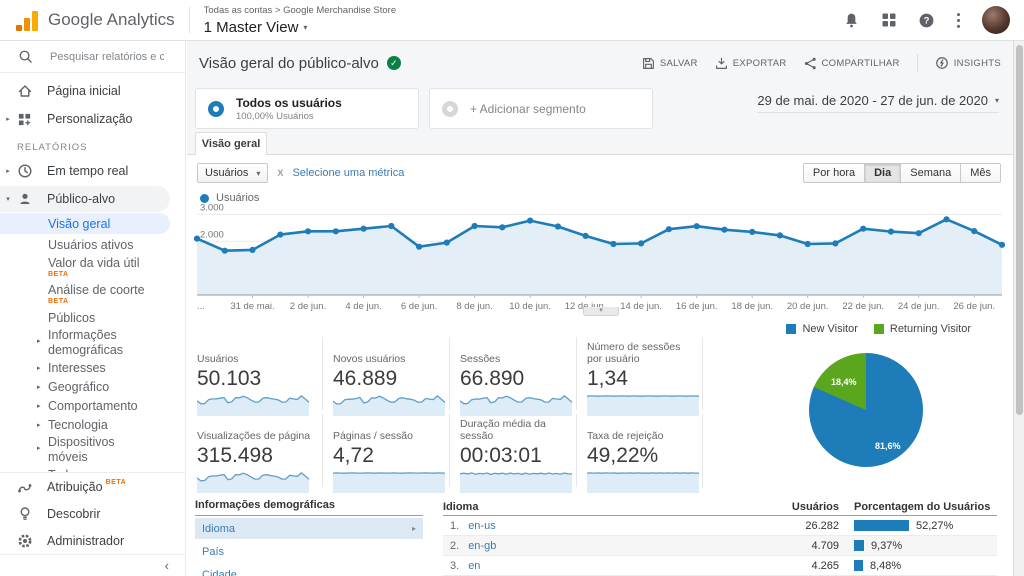 This screenshot has height=576, width=1024. Describe the element at coordinates (189, 20) in the screenshot. I see `topbar-divider` at that location.